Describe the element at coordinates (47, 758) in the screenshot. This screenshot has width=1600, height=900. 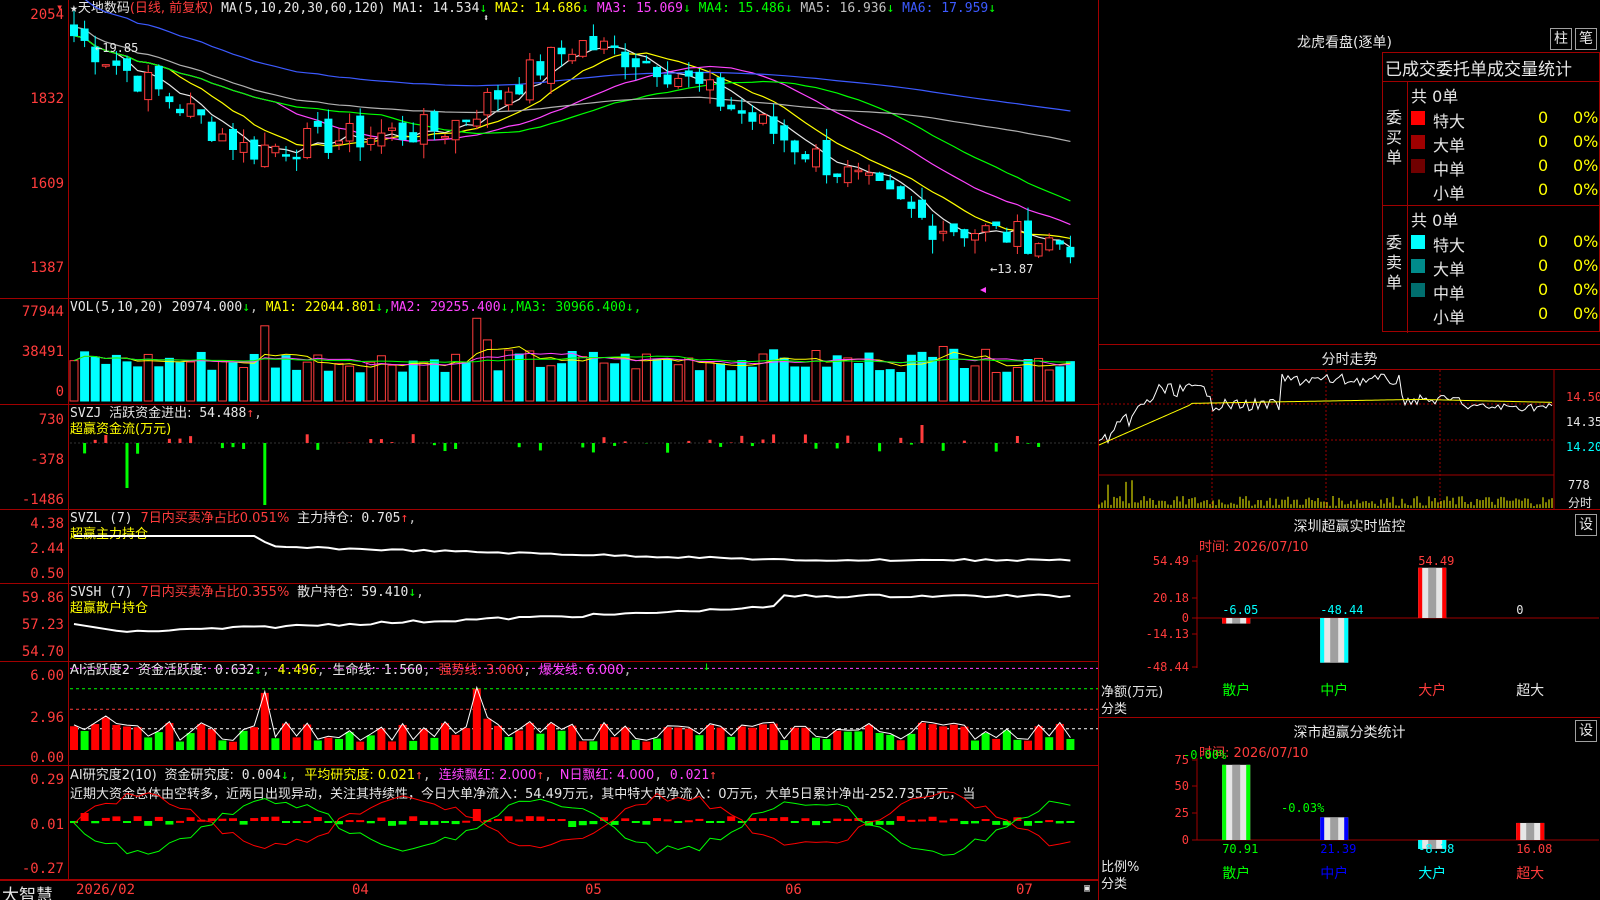
I see `act-tick-3: 0.00` at that location.